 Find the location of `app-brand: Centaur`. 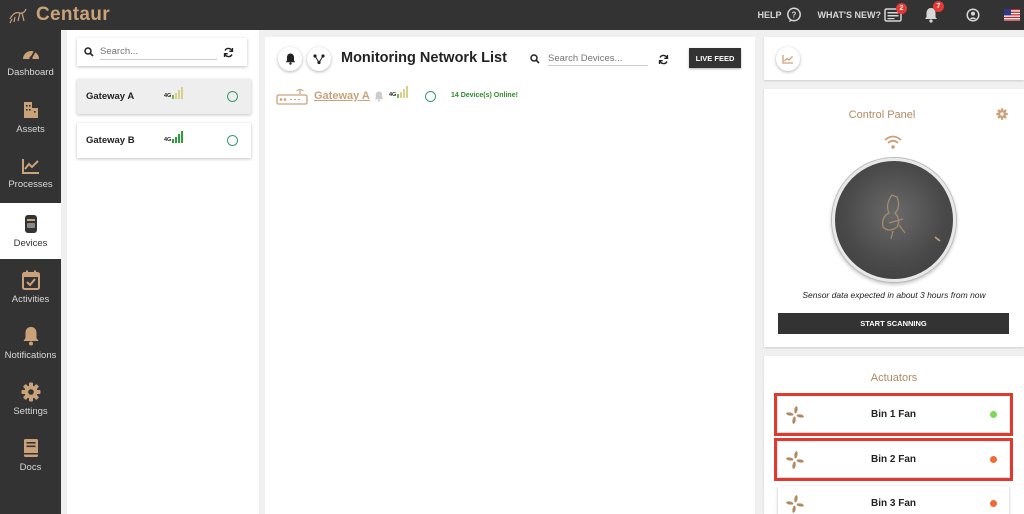

app-brand: Centaur is located at coordinates (73, 14).